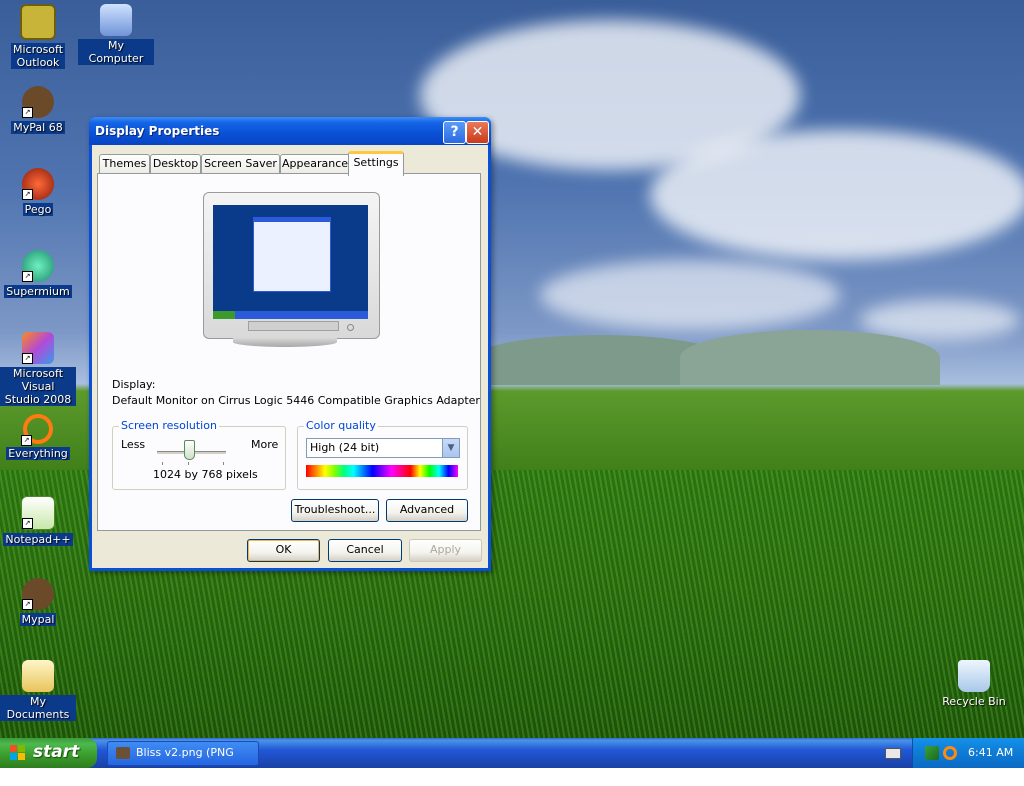  What do you see at coordinates (240, 163) in the screenshot?
I see `tab-screen-saver: Screen Saver` at bounding box center [240, 163].